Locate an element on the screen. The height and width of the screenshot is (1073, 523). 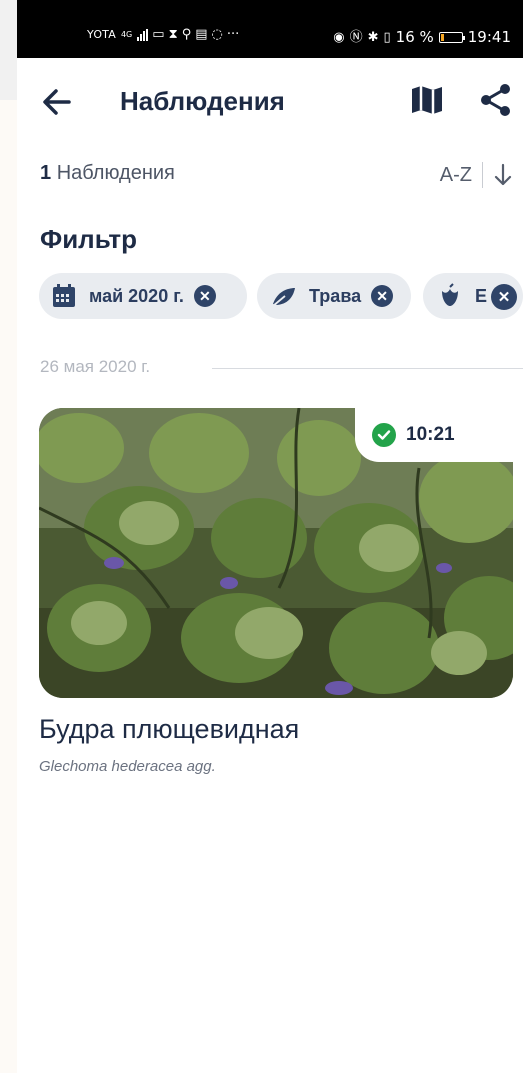
screen-icon: ▭ is located at coordinates (158, 34).